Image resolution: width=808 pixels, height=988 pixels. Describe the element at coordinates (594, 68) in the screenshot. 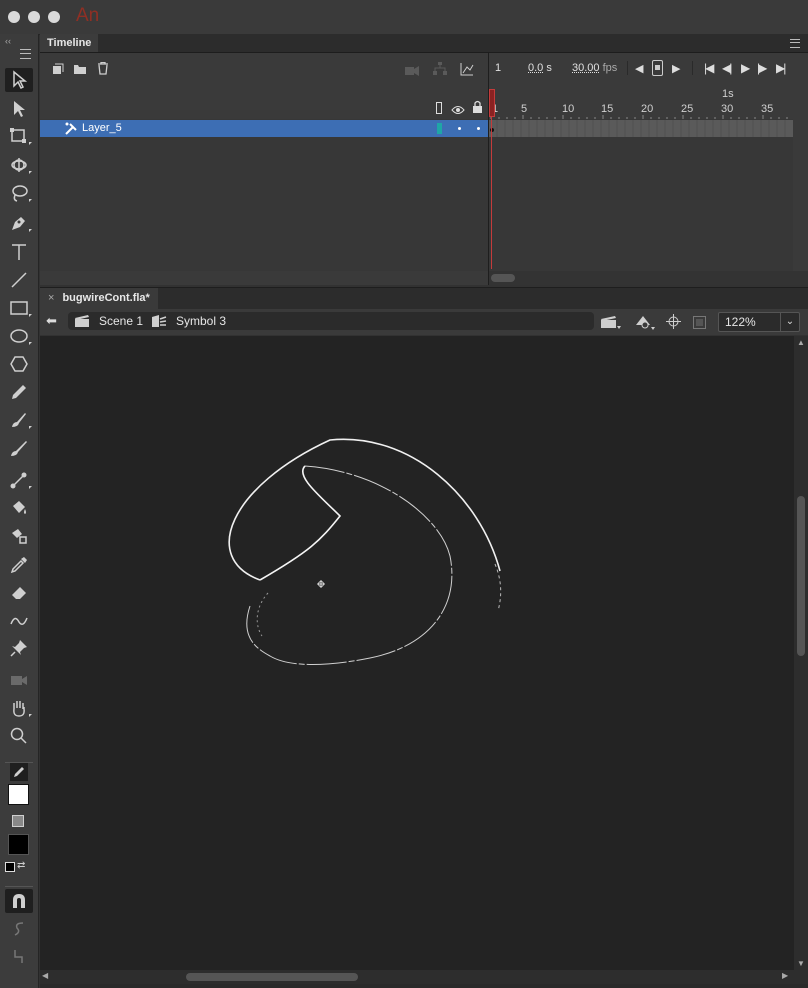

I see `frame-rate: 30.00 fps` at that location.